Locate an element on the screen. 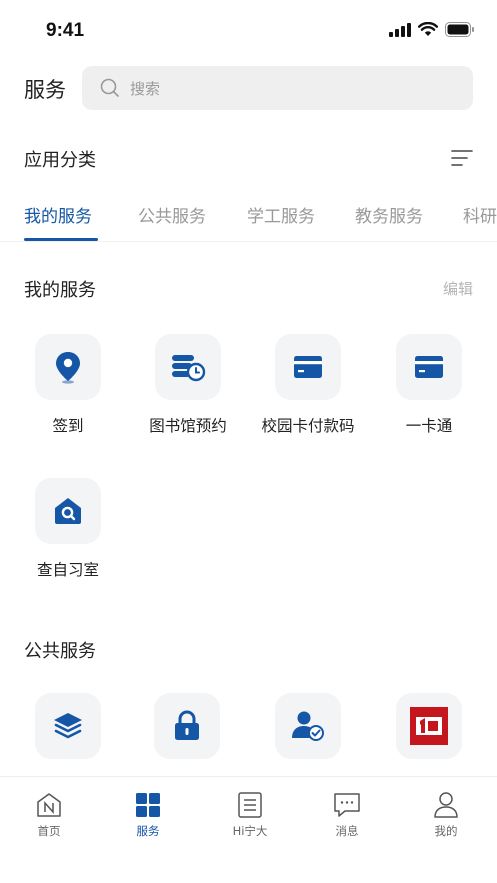 The image size is (497, 883). status-time: 9:41 is located at coordinates (65, 30).